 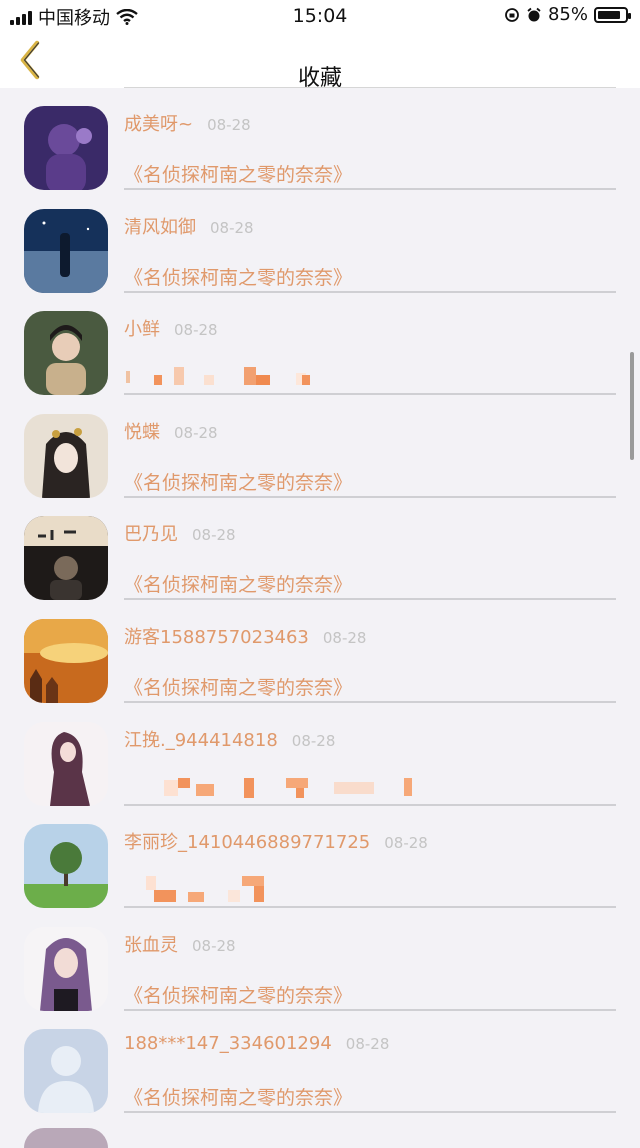 What do you see at coordinates (201, 739) in the screenshot?
I see `user-name: 江挽._944414818` at bounding box center [201, 739].